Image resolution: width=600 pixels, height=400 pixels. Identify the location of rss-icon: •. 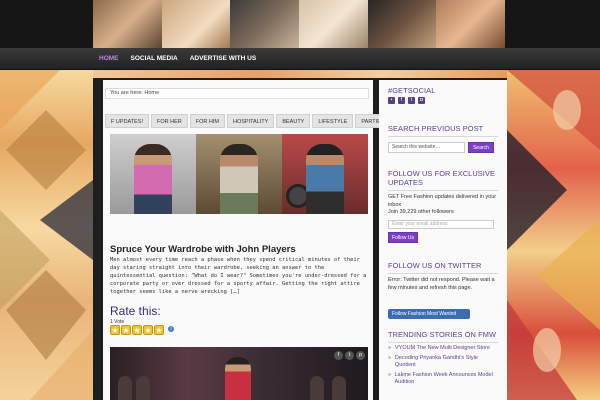
(391, 100).